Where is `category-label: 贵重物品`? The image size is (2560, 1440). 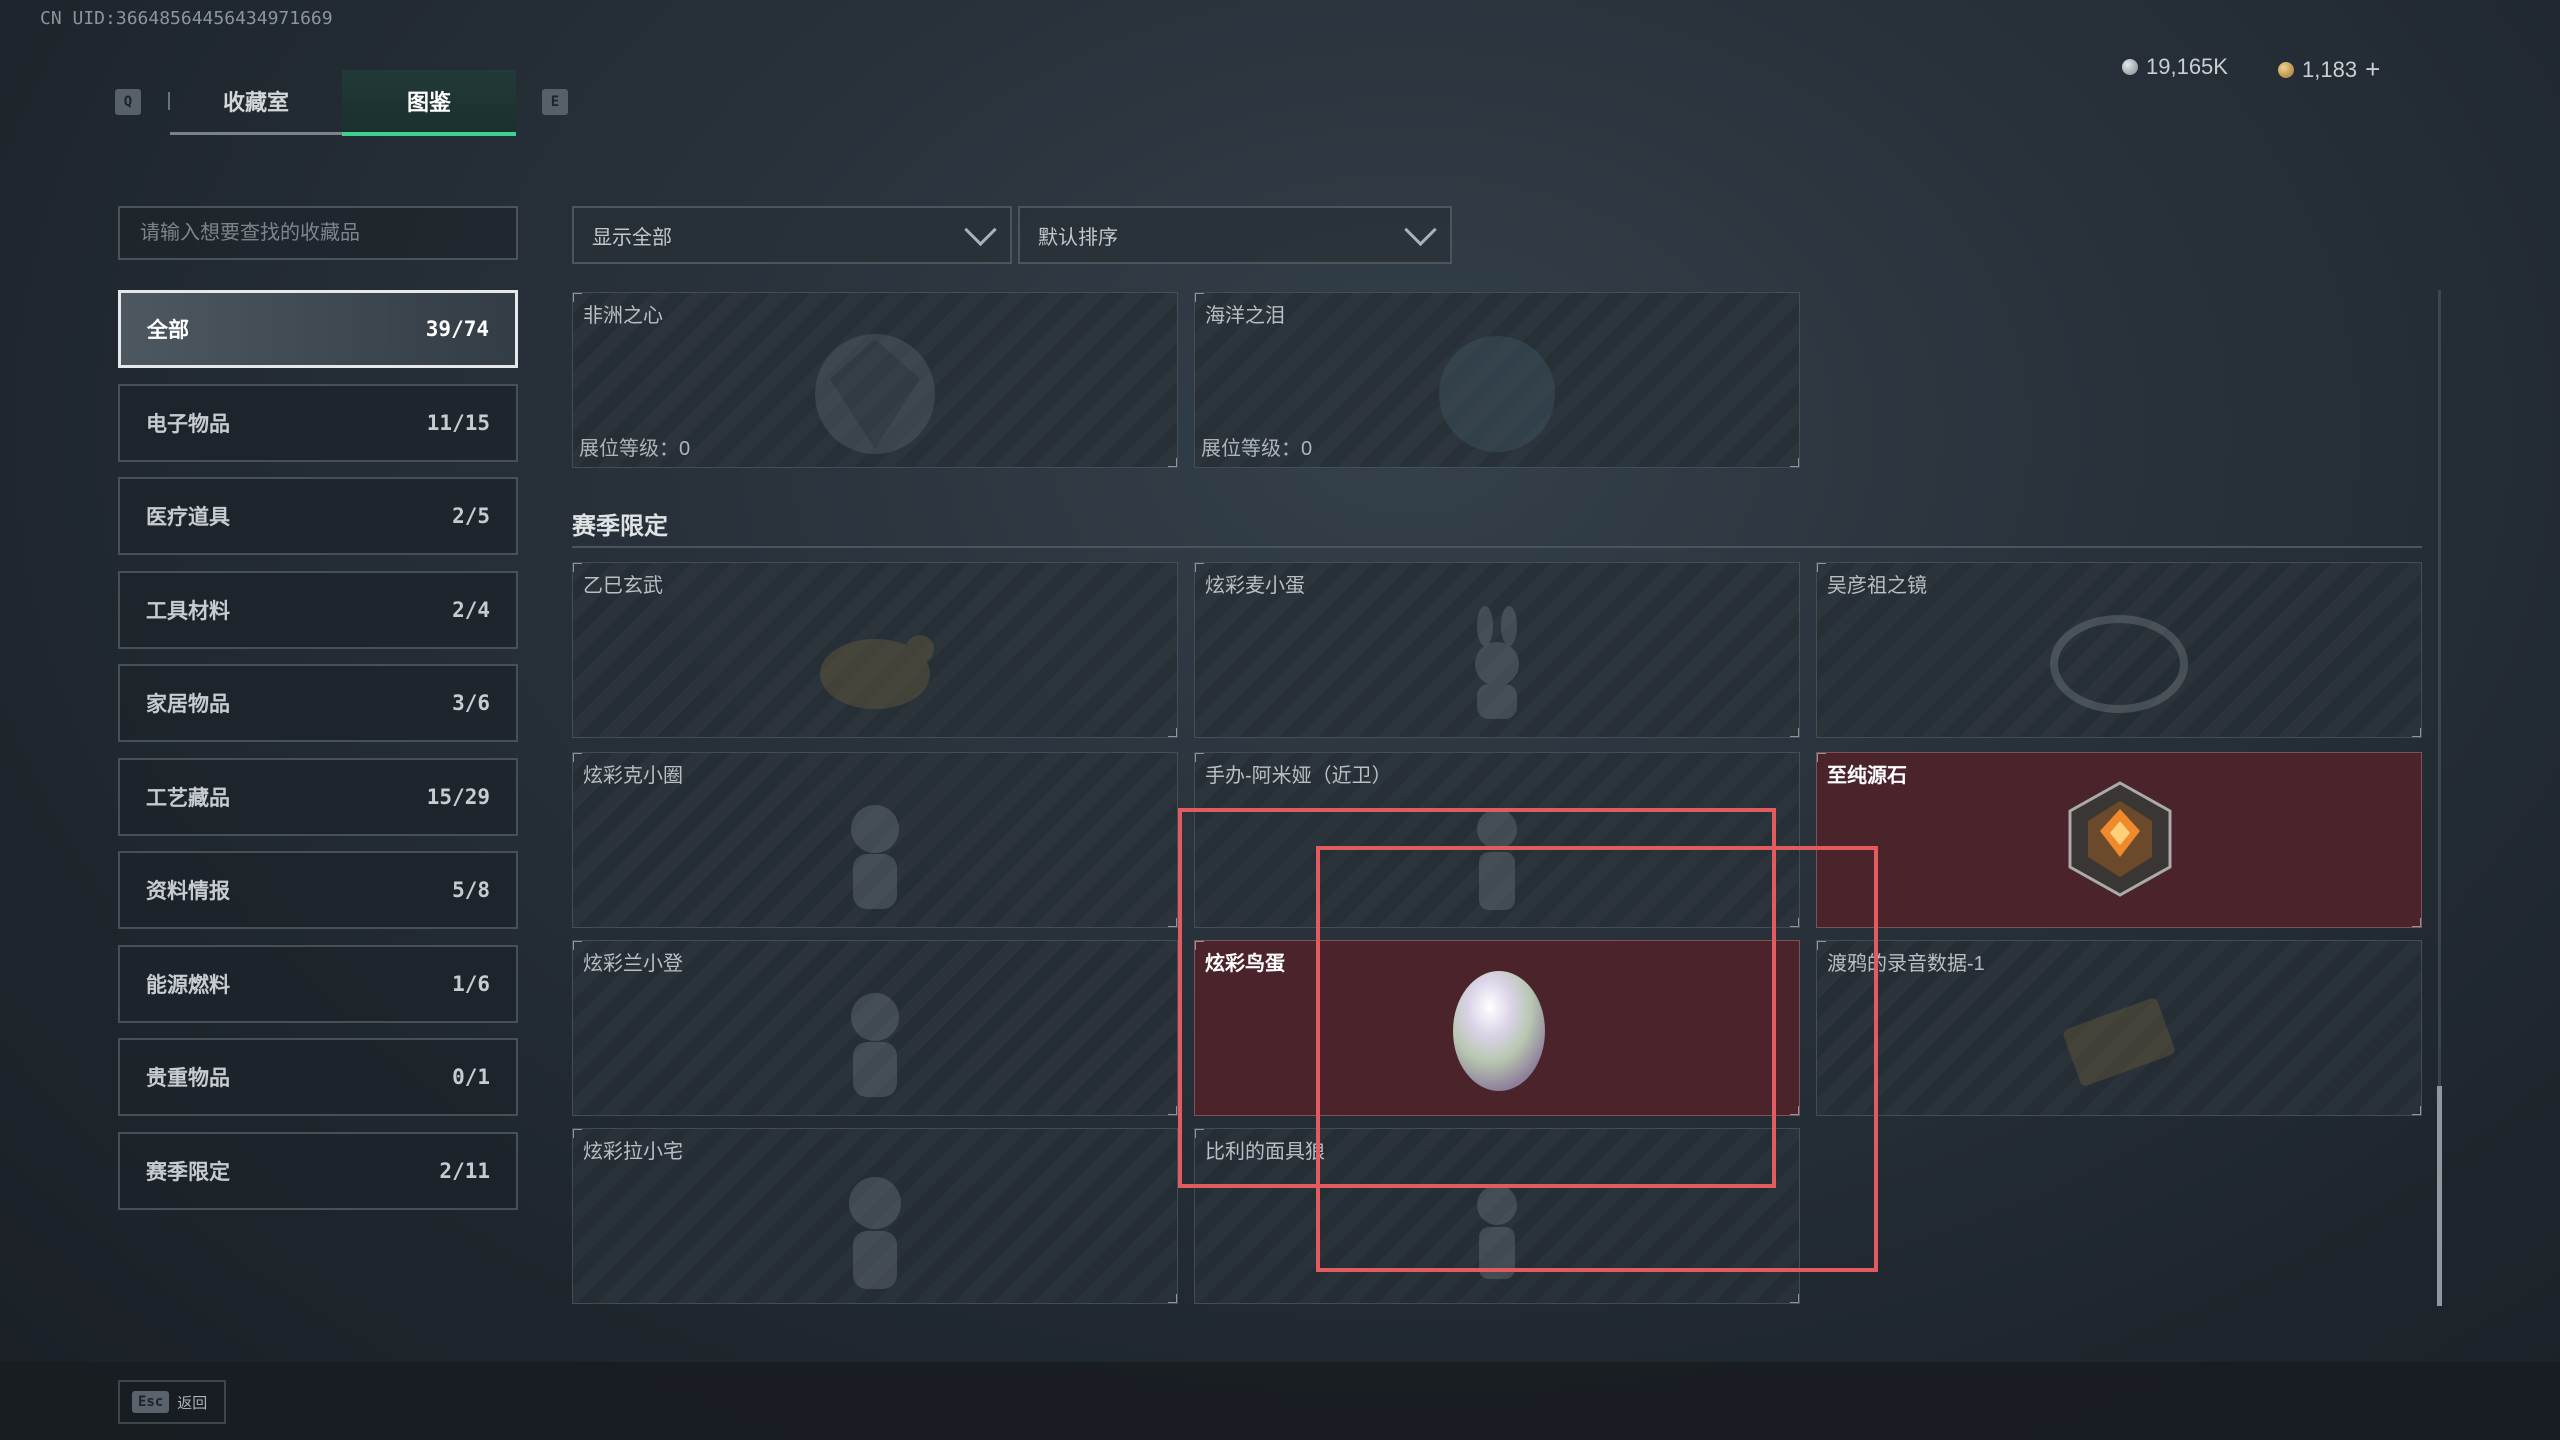 category-label: 贵重物品 is located at coordinates (188, 1078).